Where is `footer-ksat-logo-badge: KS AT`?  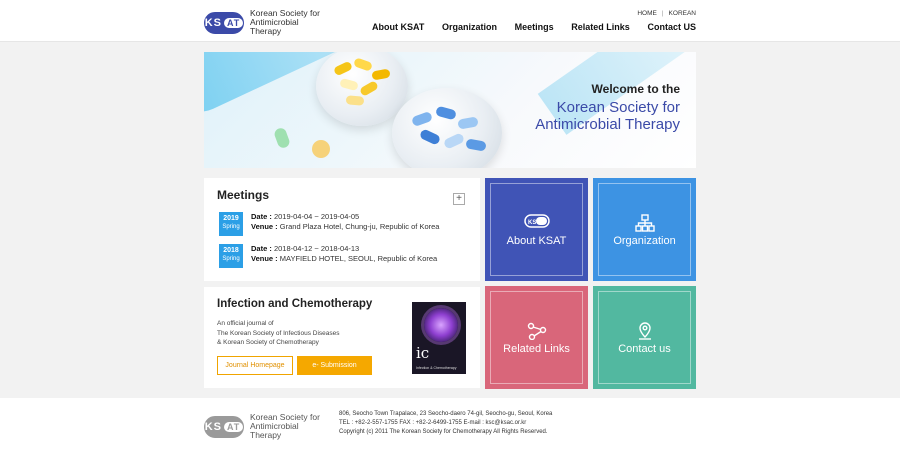 footer-ksat-logo-badge: KS AT is located at coordinates (224, 426).